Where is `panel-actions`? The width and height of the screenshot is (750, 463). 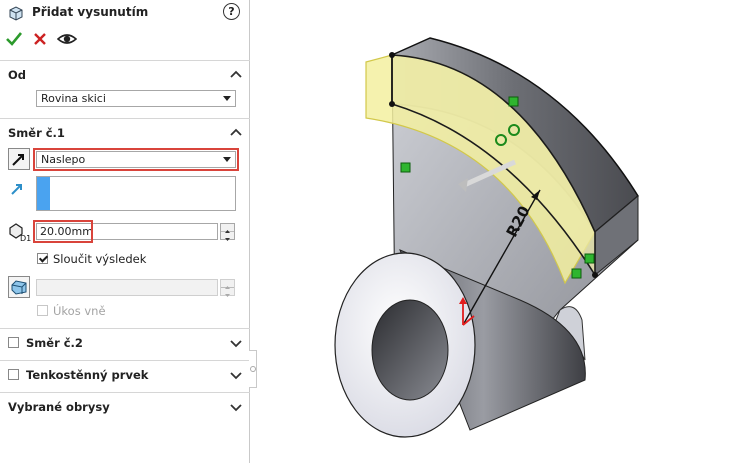 panel-actions is located at coordinates (125, 40).